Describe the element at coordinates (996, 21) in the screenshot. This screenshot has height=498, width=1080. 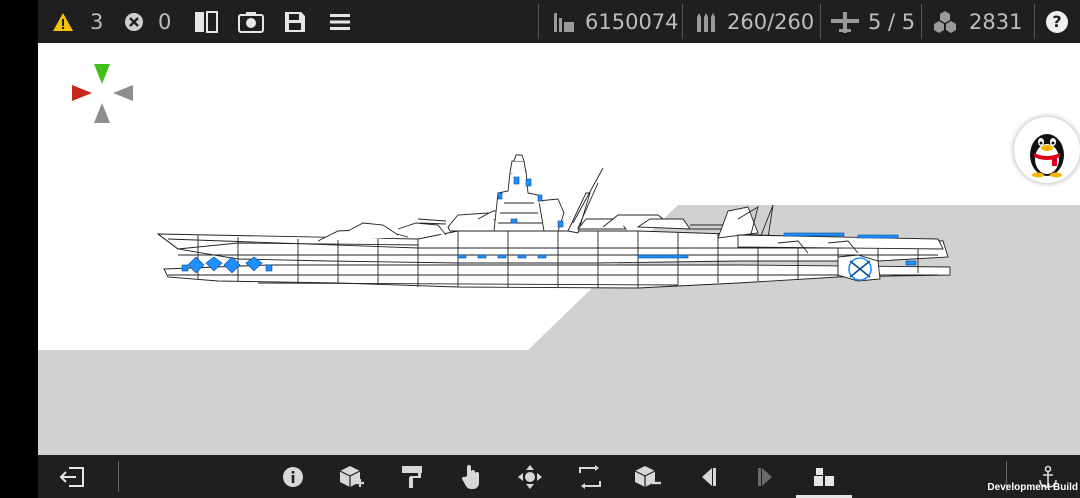
I see `parts-value: 2831` at that location.